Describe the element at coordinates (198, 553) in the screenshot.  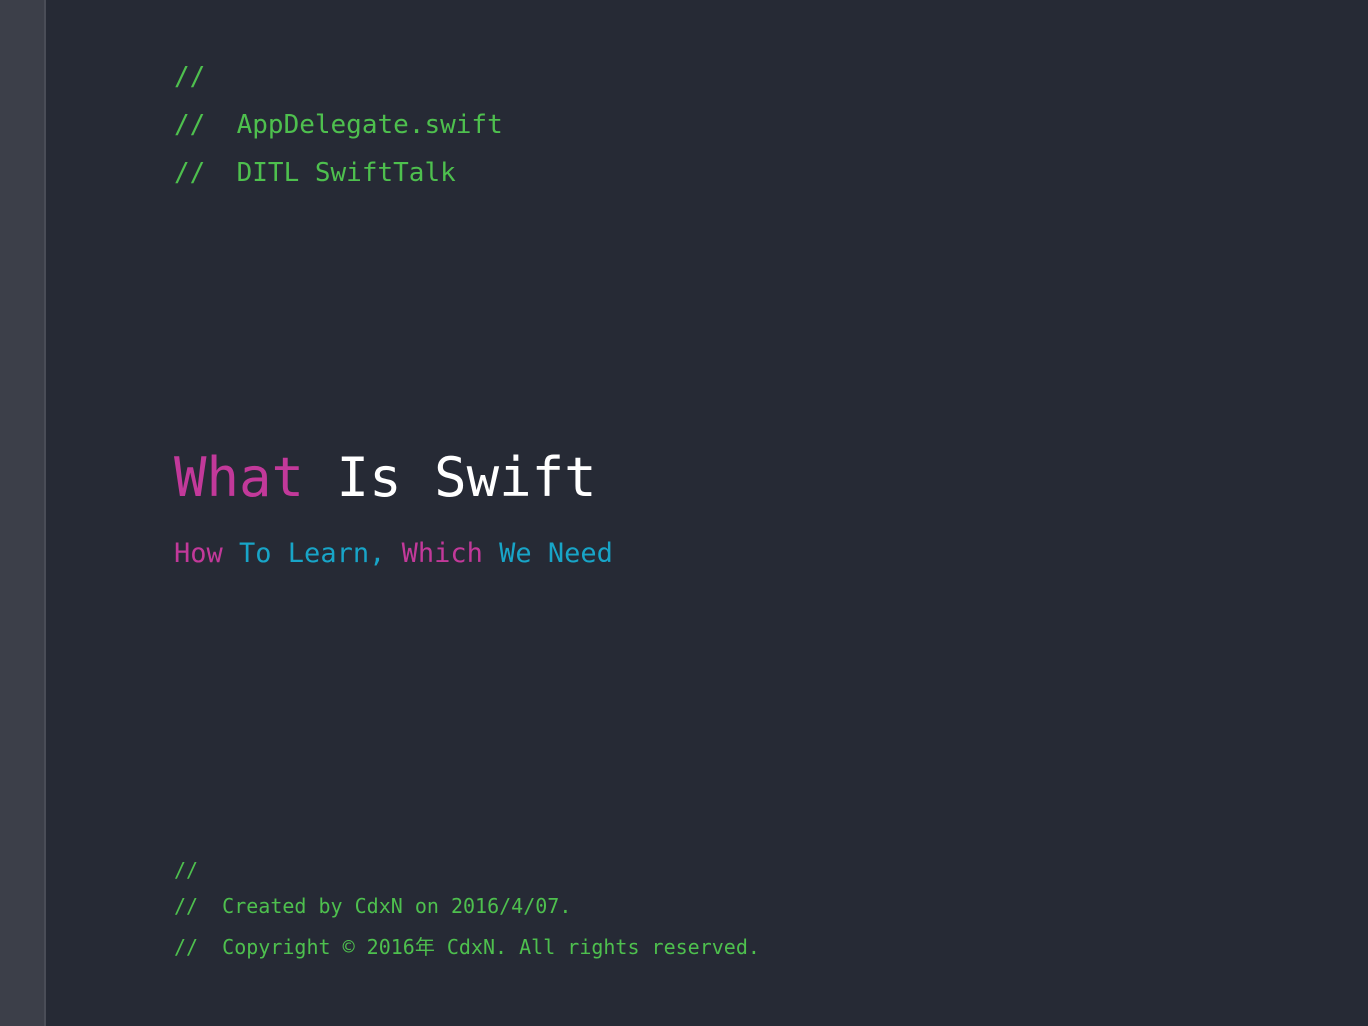
I see `subtitle-word-how: How` at that location.